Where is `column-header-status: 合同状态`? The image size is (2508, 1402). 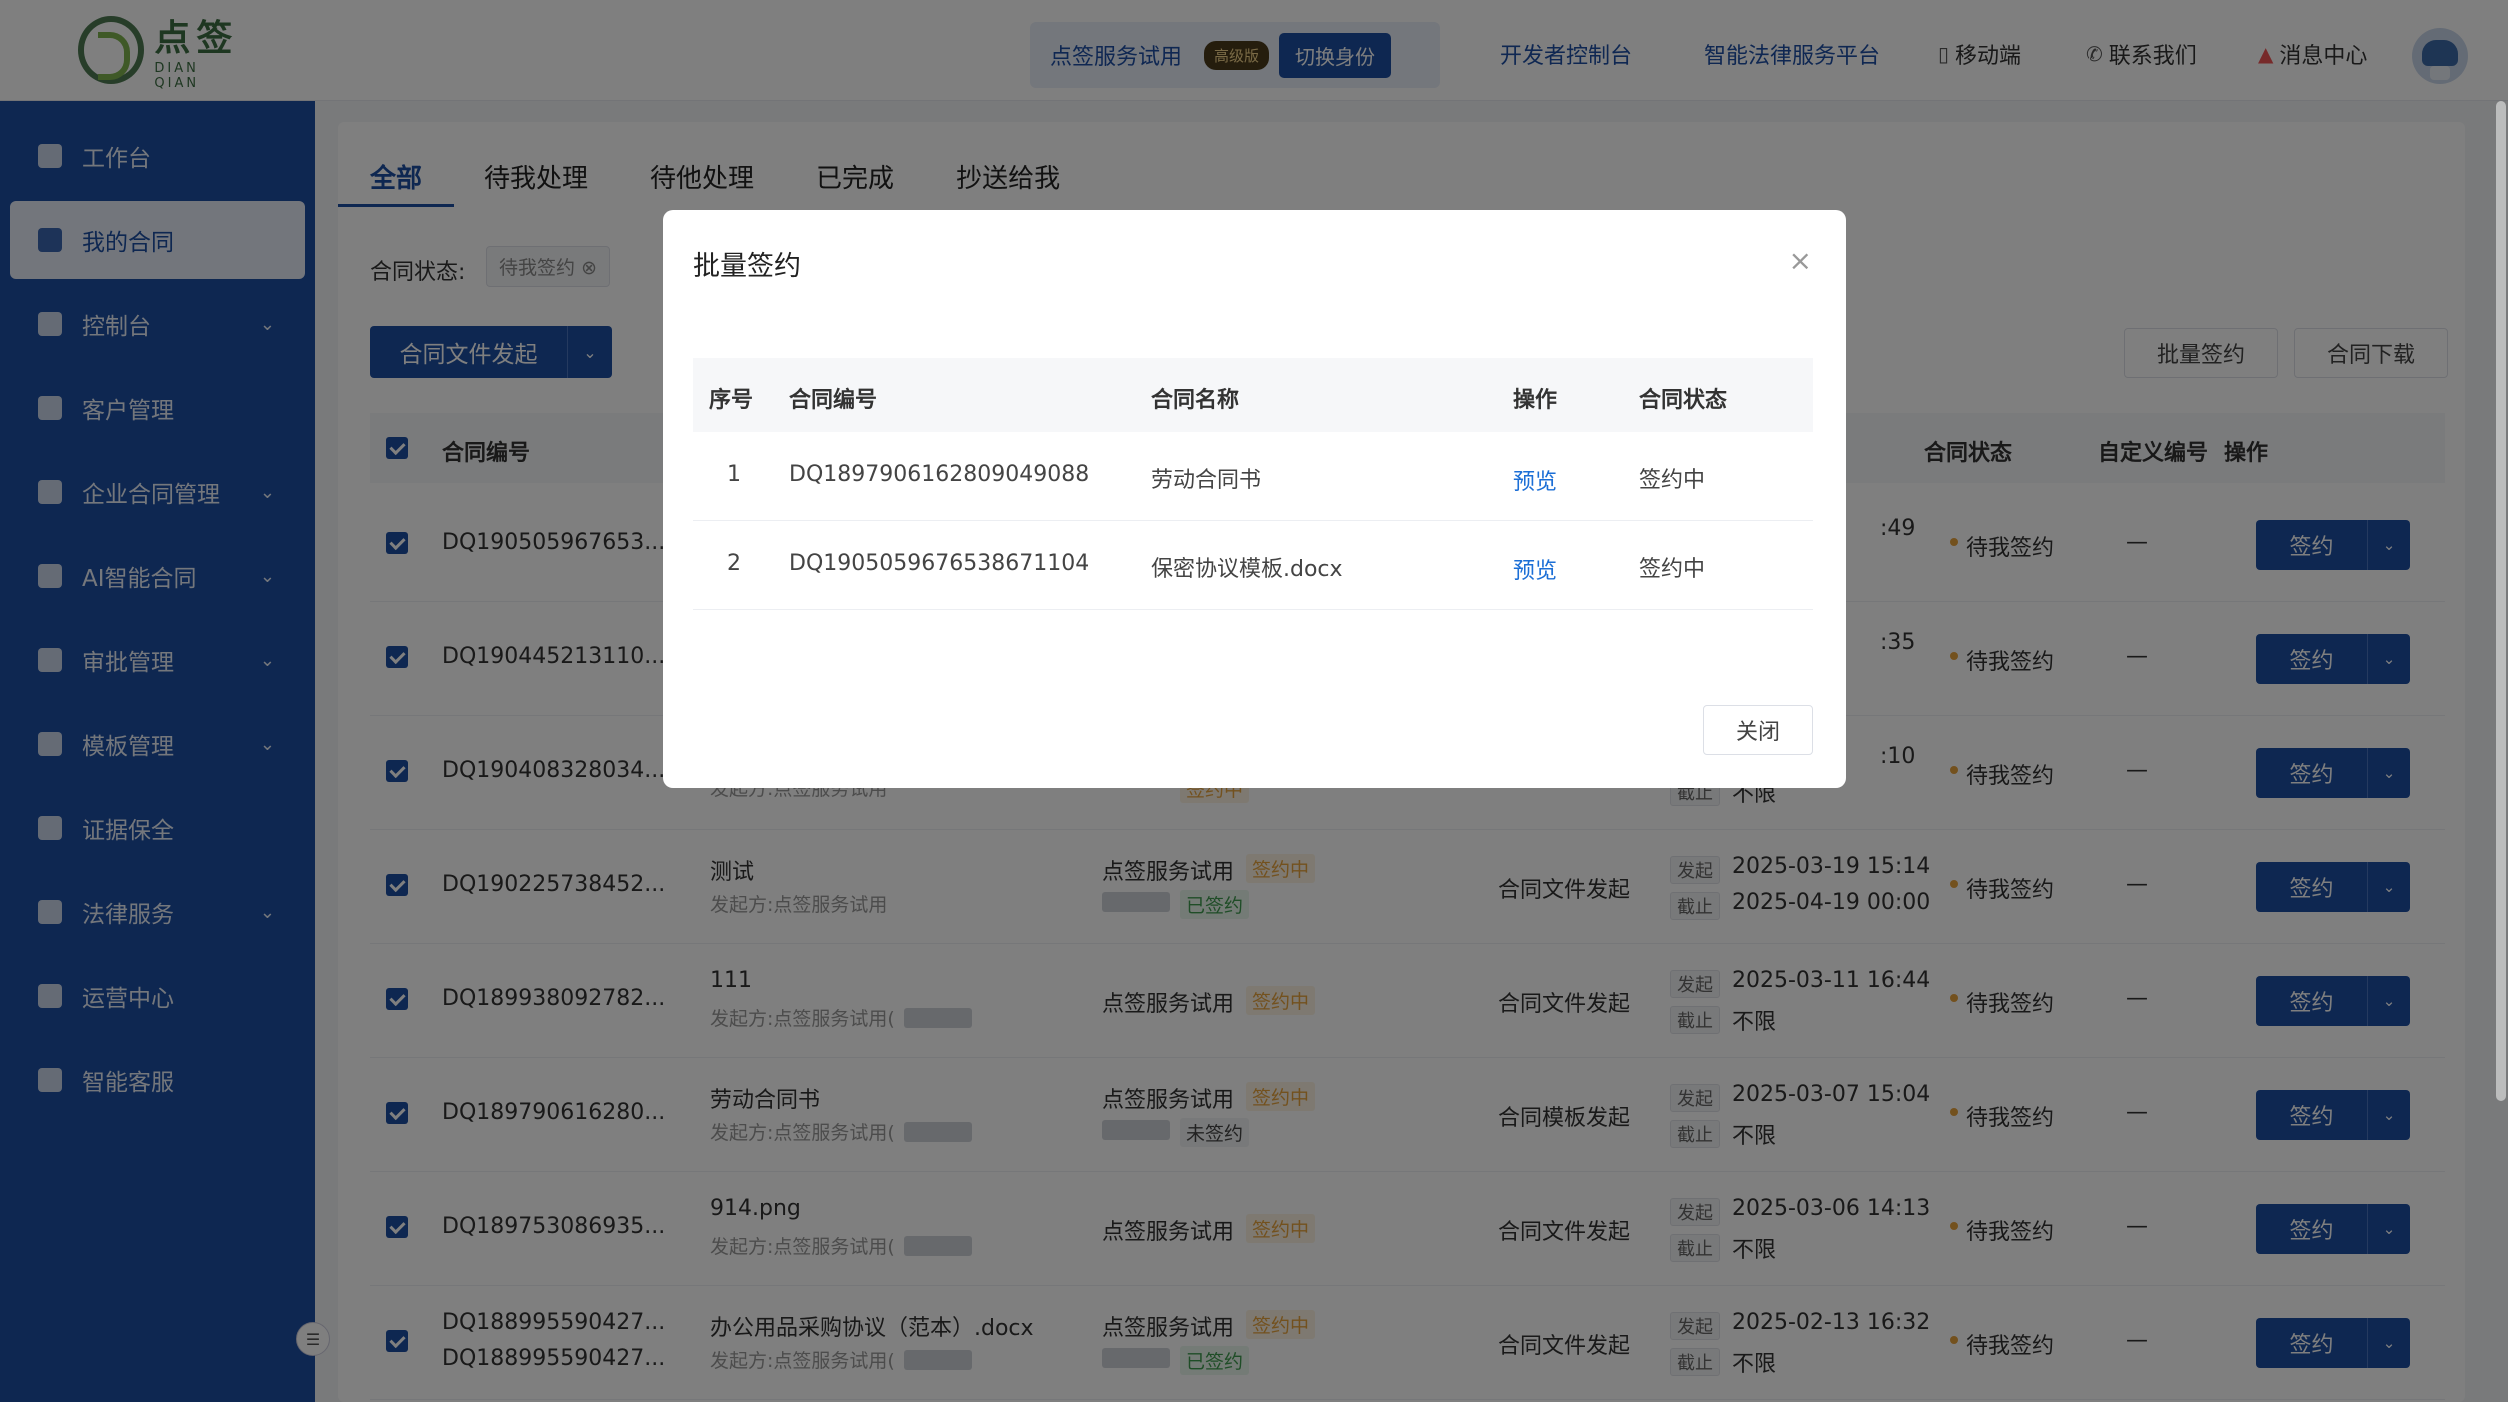 column-header-status: 合同状态 is located at coordinates (1683, 400).